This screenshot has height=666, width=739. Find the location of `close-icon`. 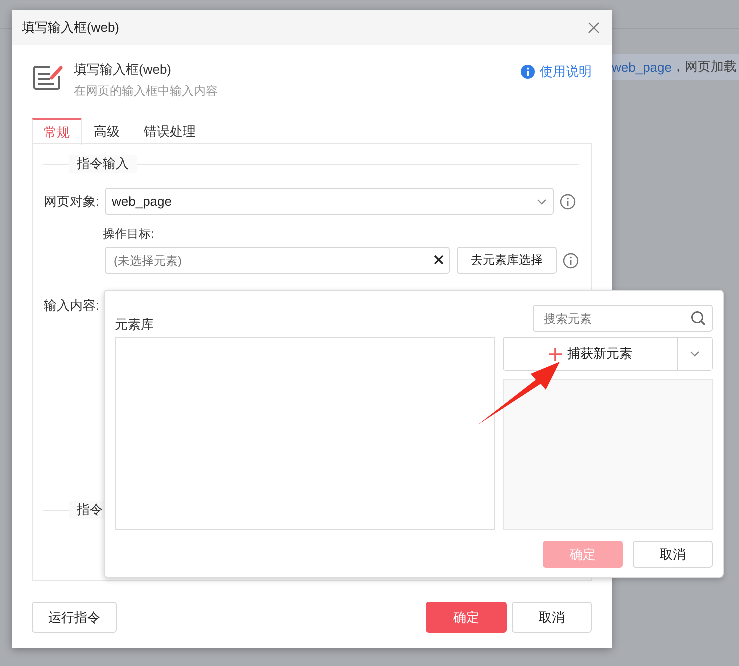

close-icon is located at coordinates (594, 28).